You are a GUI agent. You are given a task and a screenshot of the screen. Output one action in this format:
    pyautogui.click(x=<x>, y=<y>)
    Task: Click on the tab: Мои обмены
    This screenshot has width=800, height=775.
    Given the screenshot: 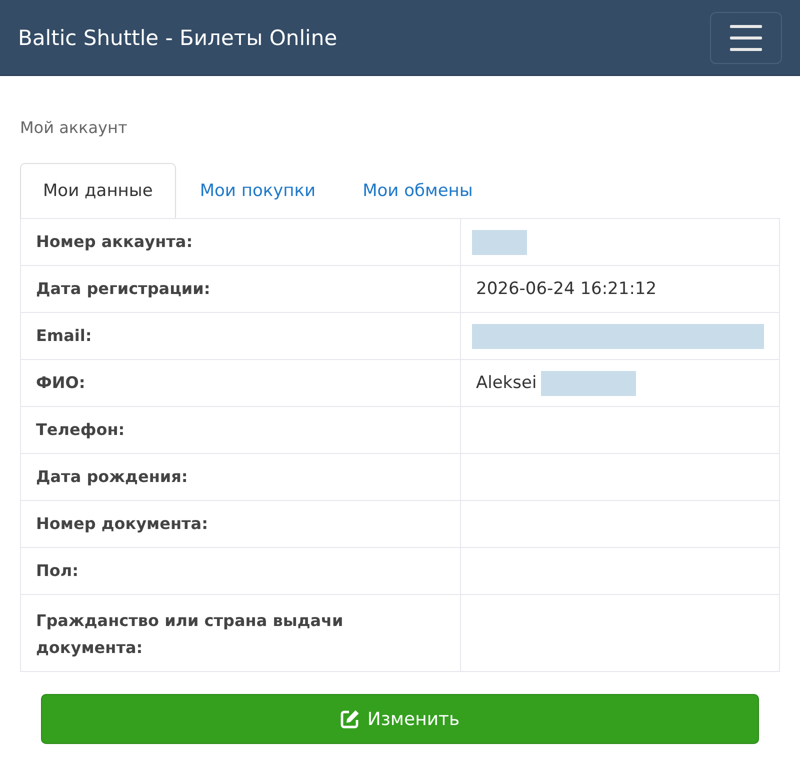 What is the action you would take?
    pyautogui.click(x=418, y=190)
    